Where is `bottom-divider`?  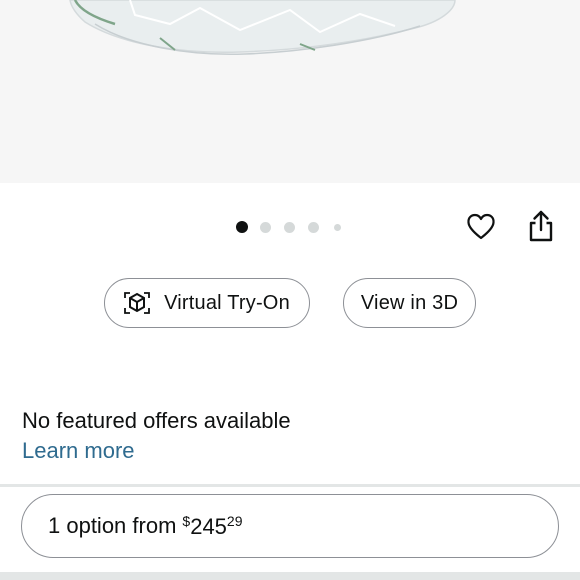
bottom-divider is located at coordinates (290, 576).